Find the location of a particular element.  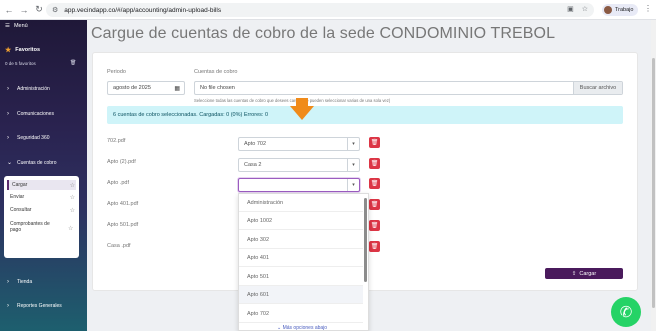

site-info-icon: ⚙ is located at coordinates (55, 10).